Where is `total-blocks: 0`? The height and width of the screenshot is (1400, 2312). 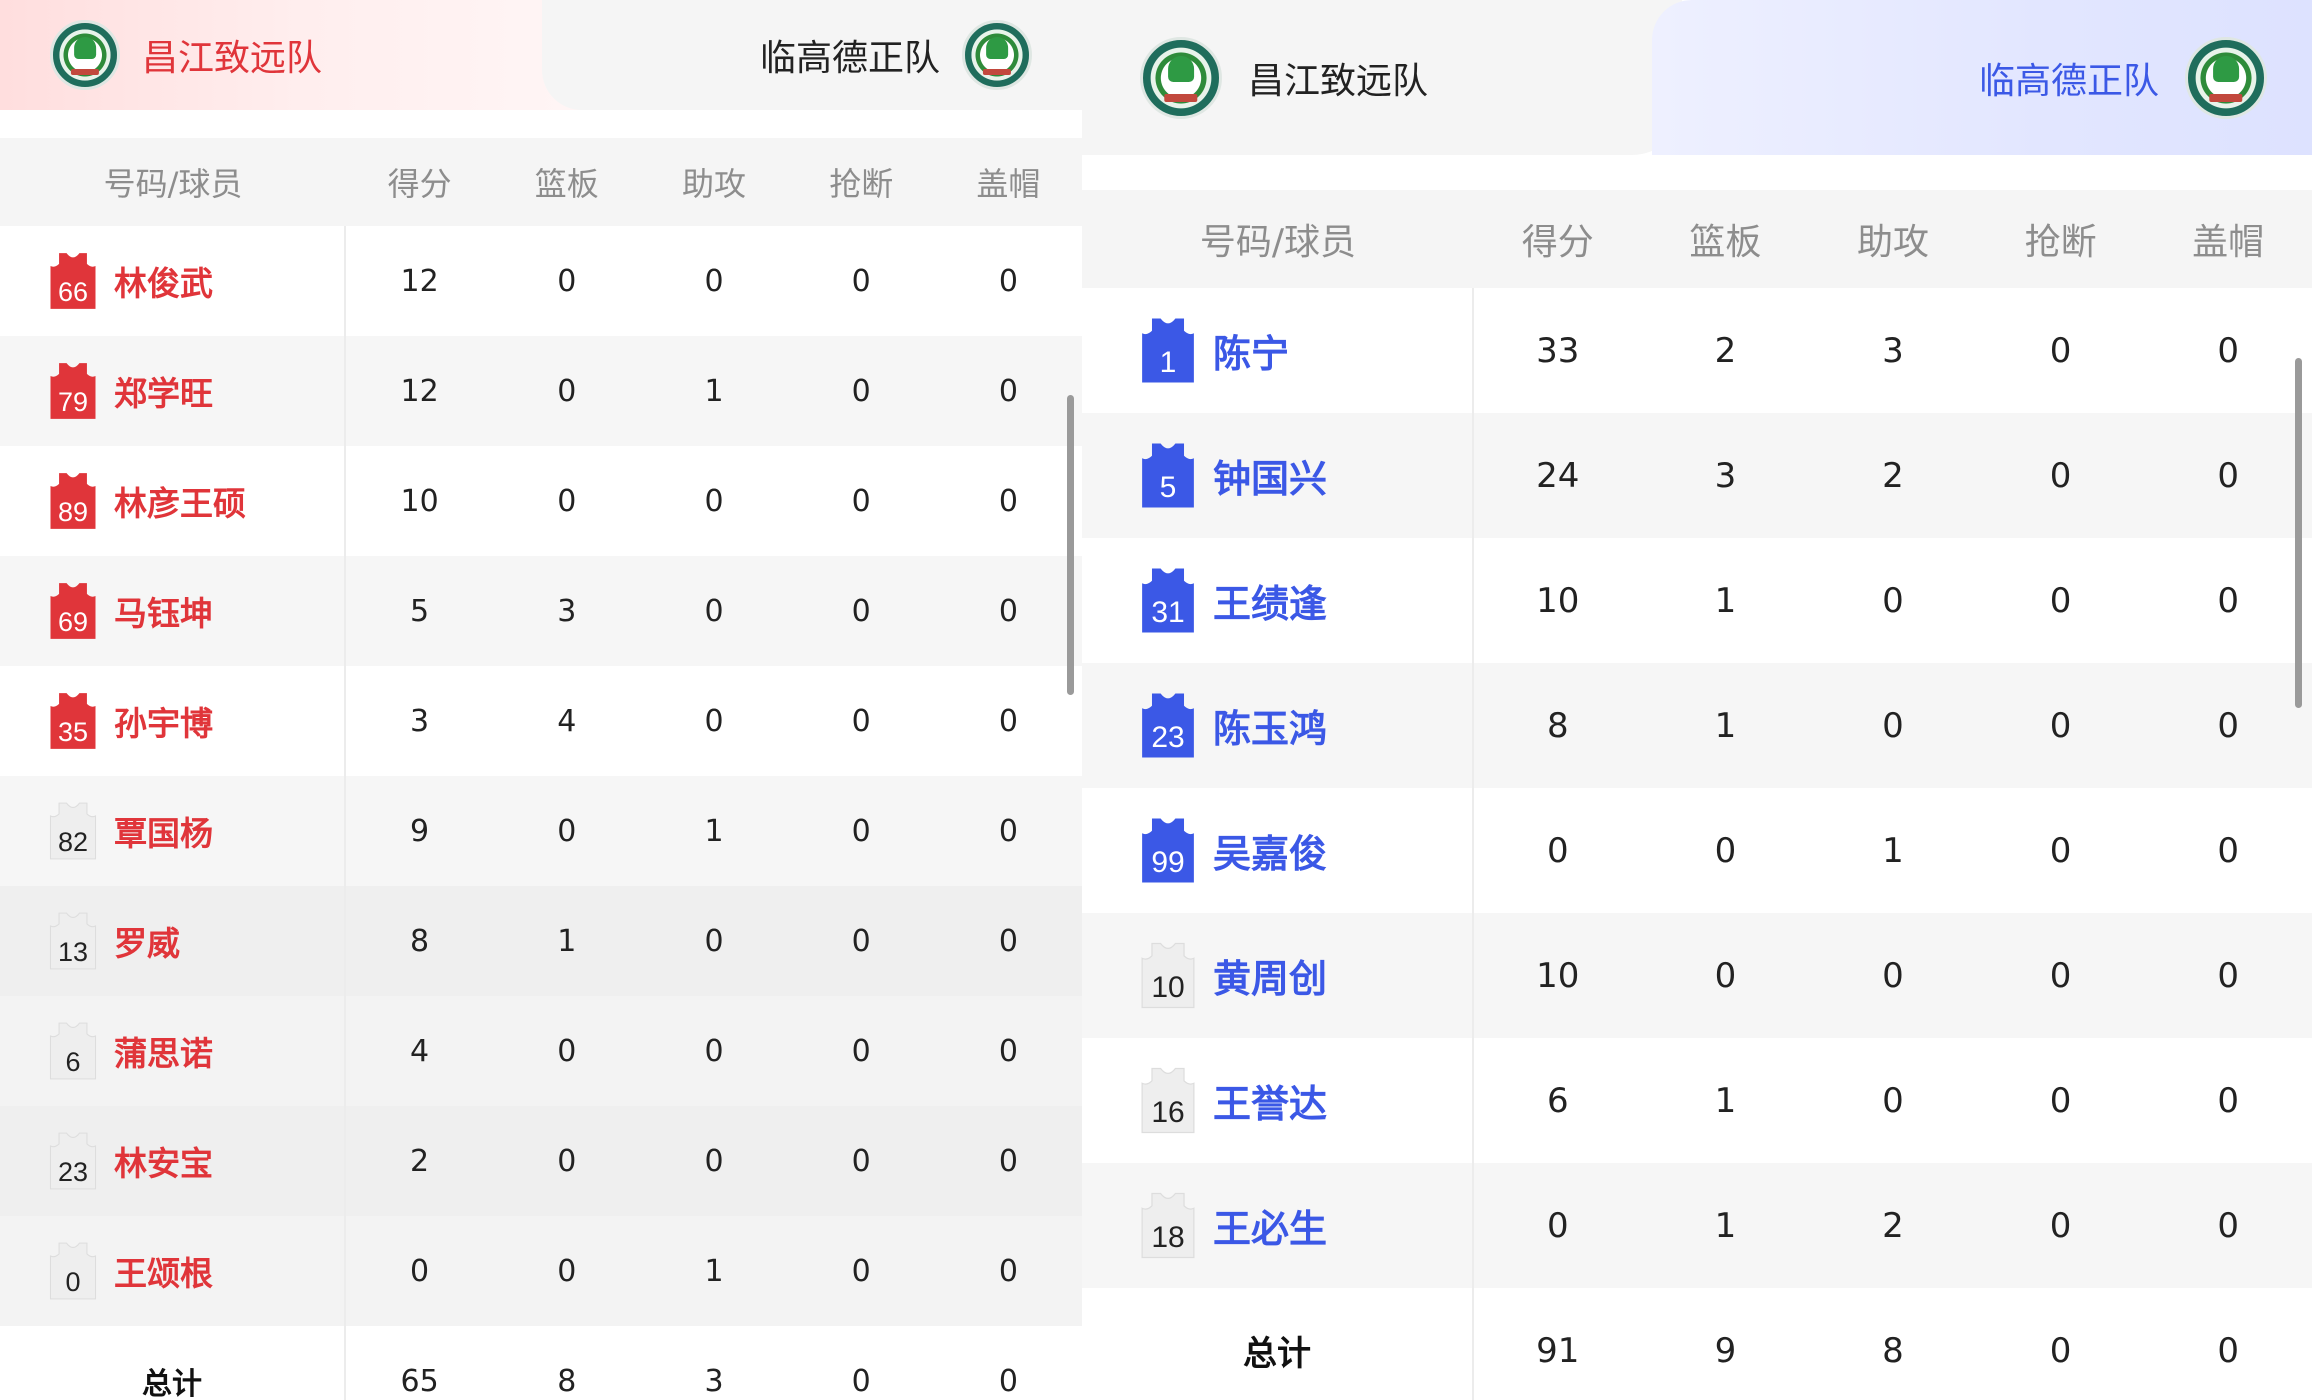 total-blocks: 0 is located at coordinates (2228, 1350).